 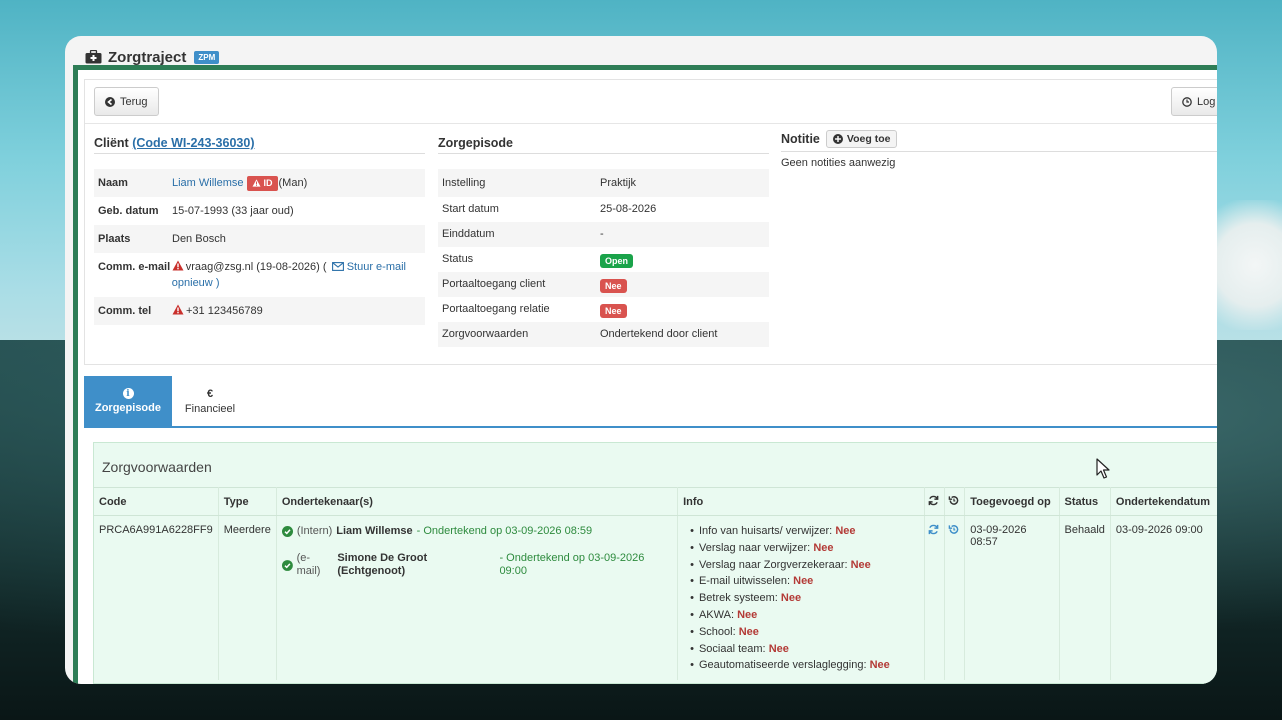 I want to click on episode-label: Status, so click(x=458, y=259).